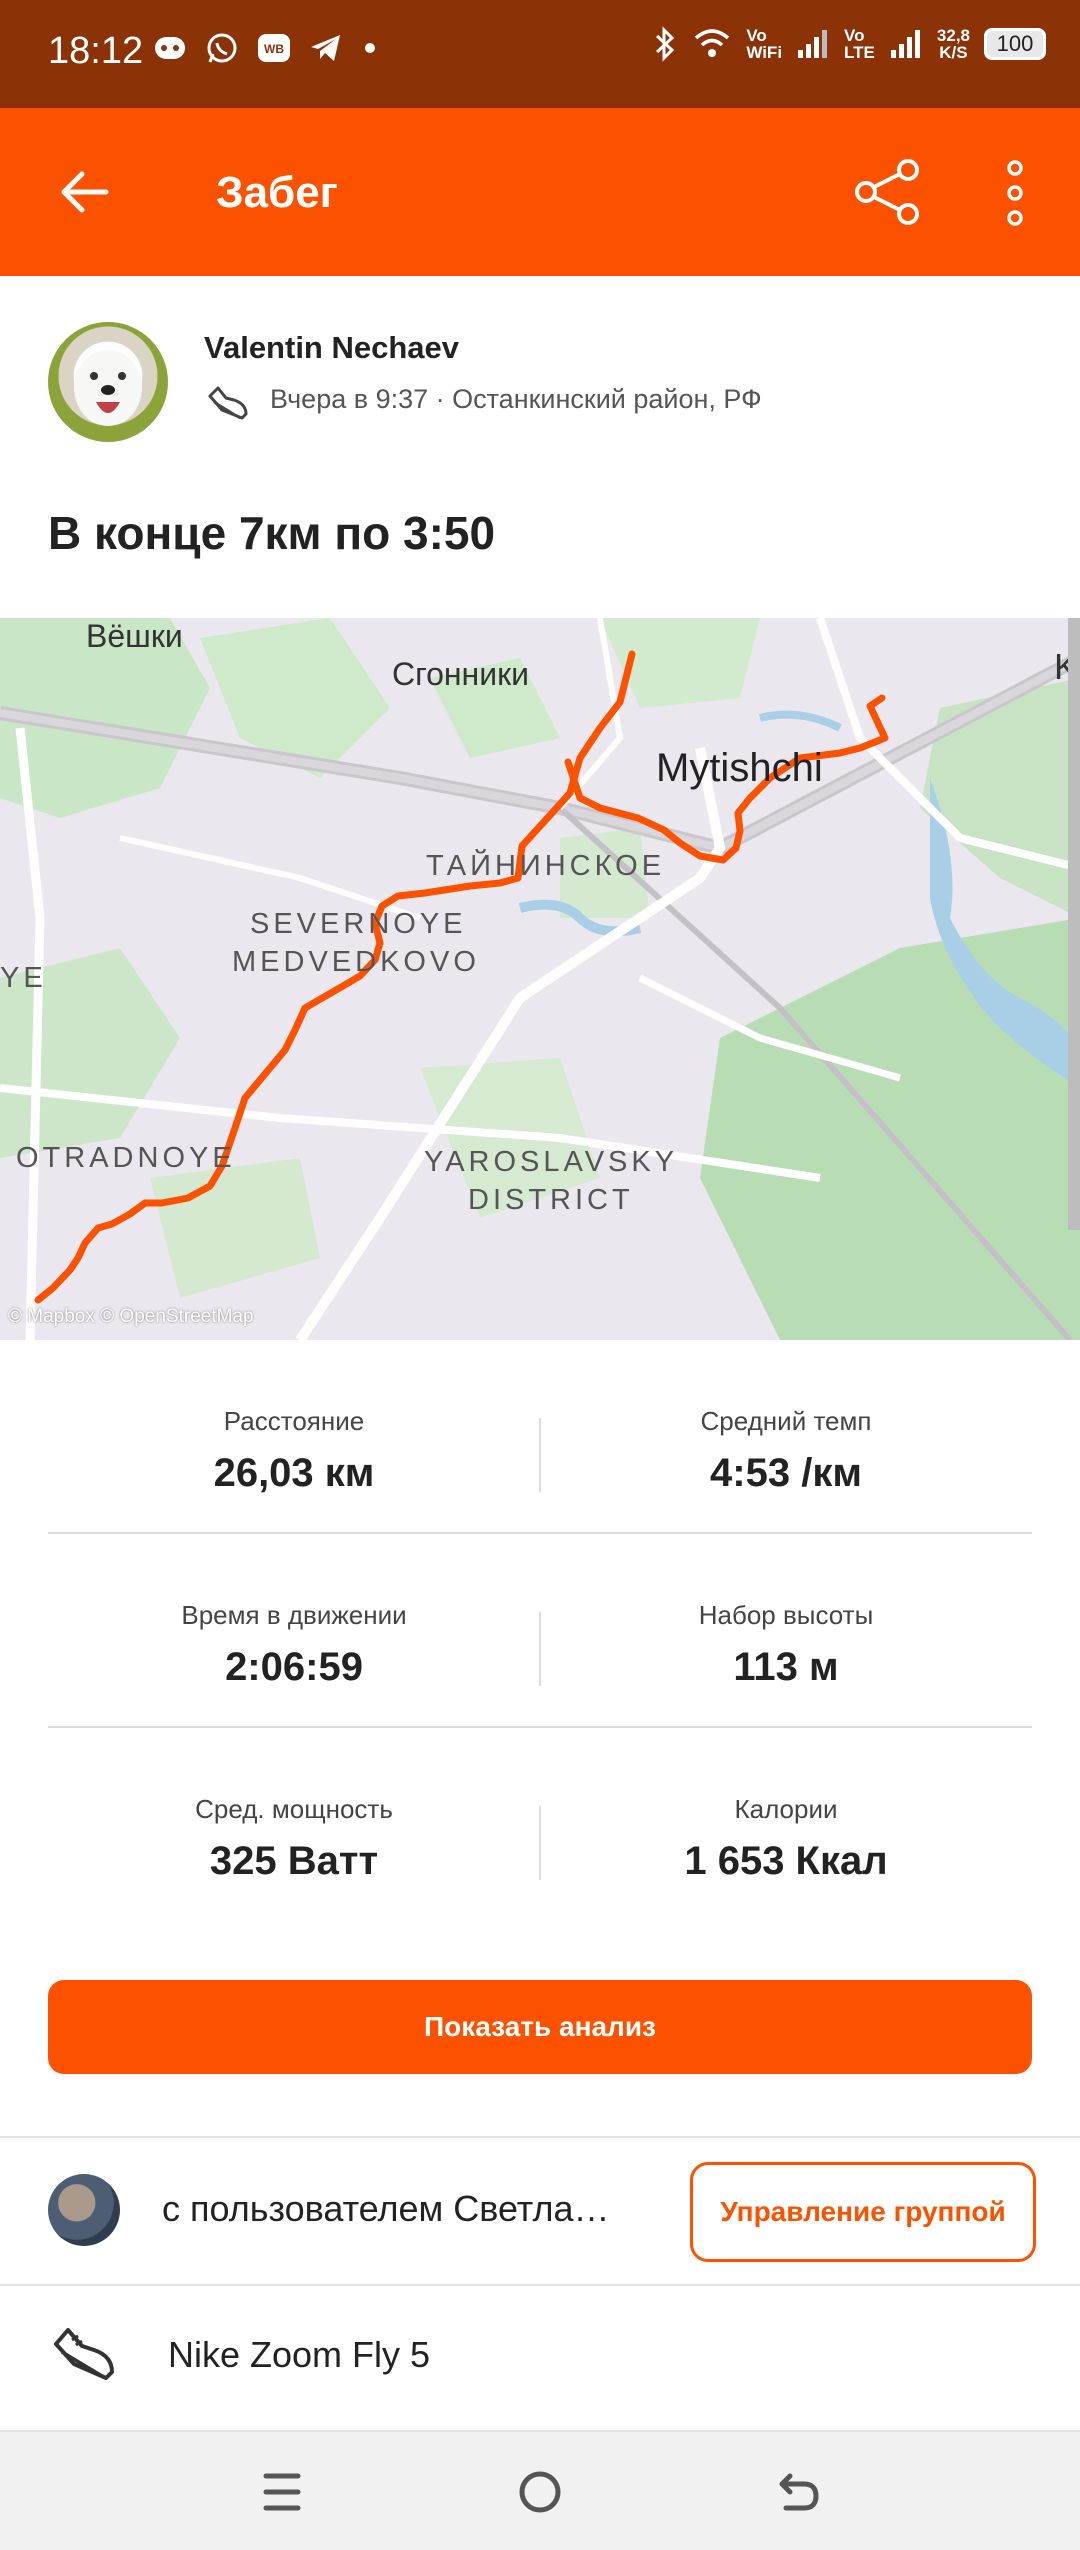 The height and width of the screenshot is (2550, 1080). Describe the element at coordinates (786, 1861) in the screenshot. I see `stat-value: 1 653 Ккал` at that location.